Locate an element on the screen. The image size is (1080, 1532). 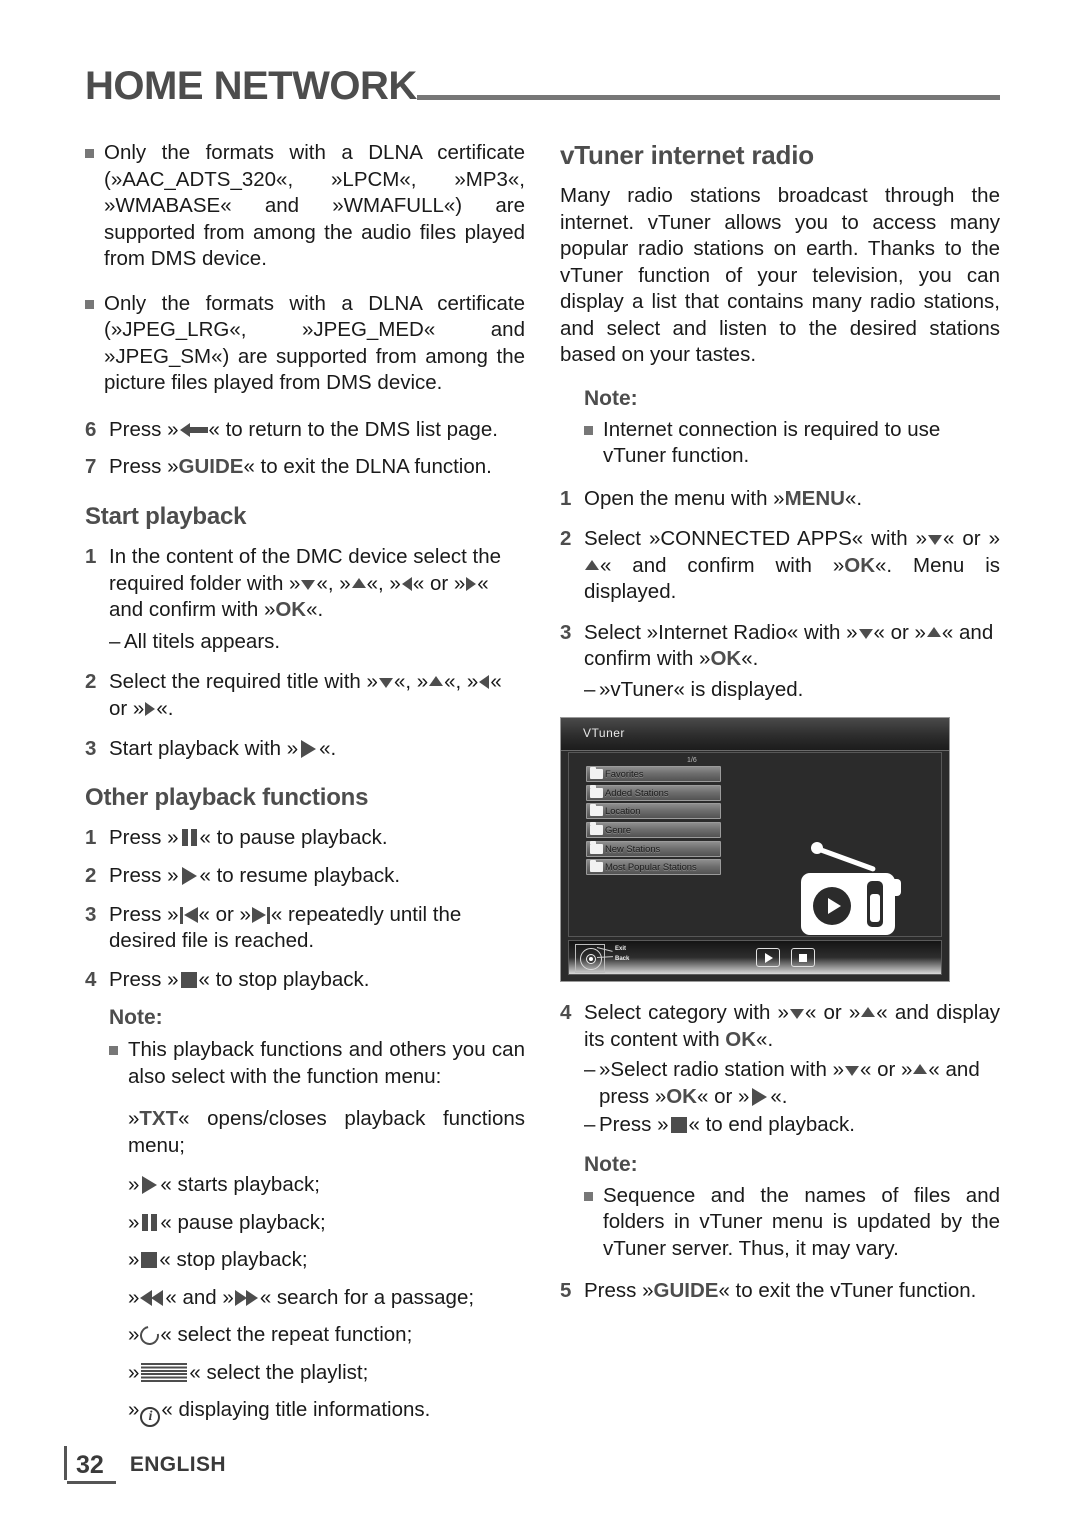
func-item-stop: » « stop playback; is located at coordinates (218, 1260).